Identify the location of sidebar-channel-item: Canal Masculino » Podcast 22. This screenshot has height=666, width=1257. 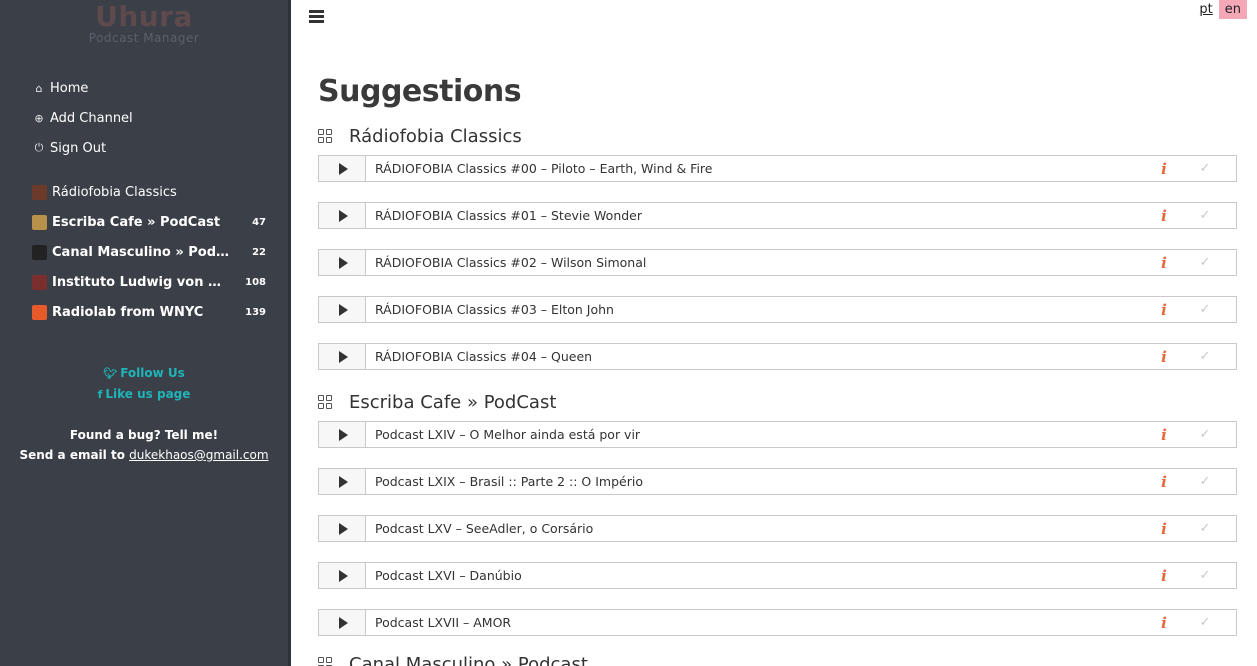
(149, 252).